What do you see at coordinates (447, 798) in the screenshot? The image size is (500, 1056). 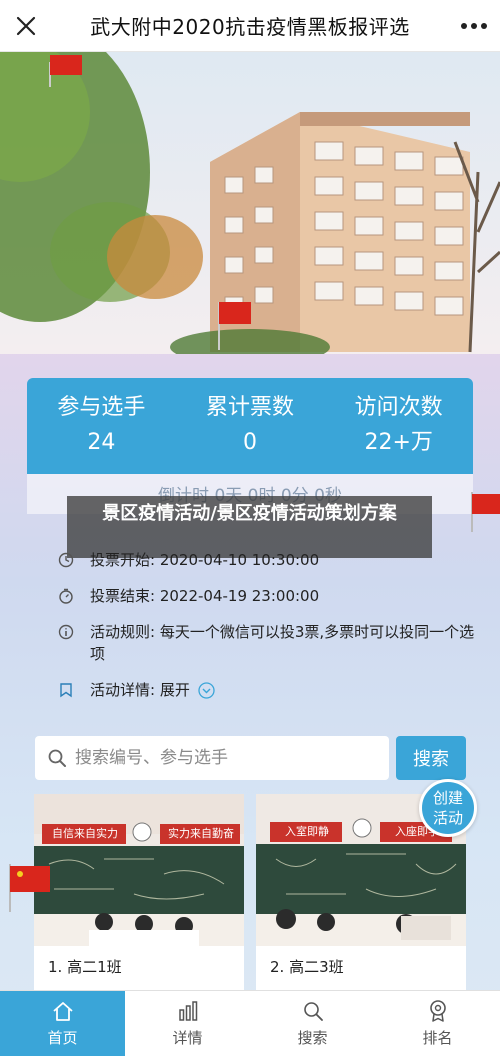 I see `create-line1: 创建` at bounding box center [447, 798].